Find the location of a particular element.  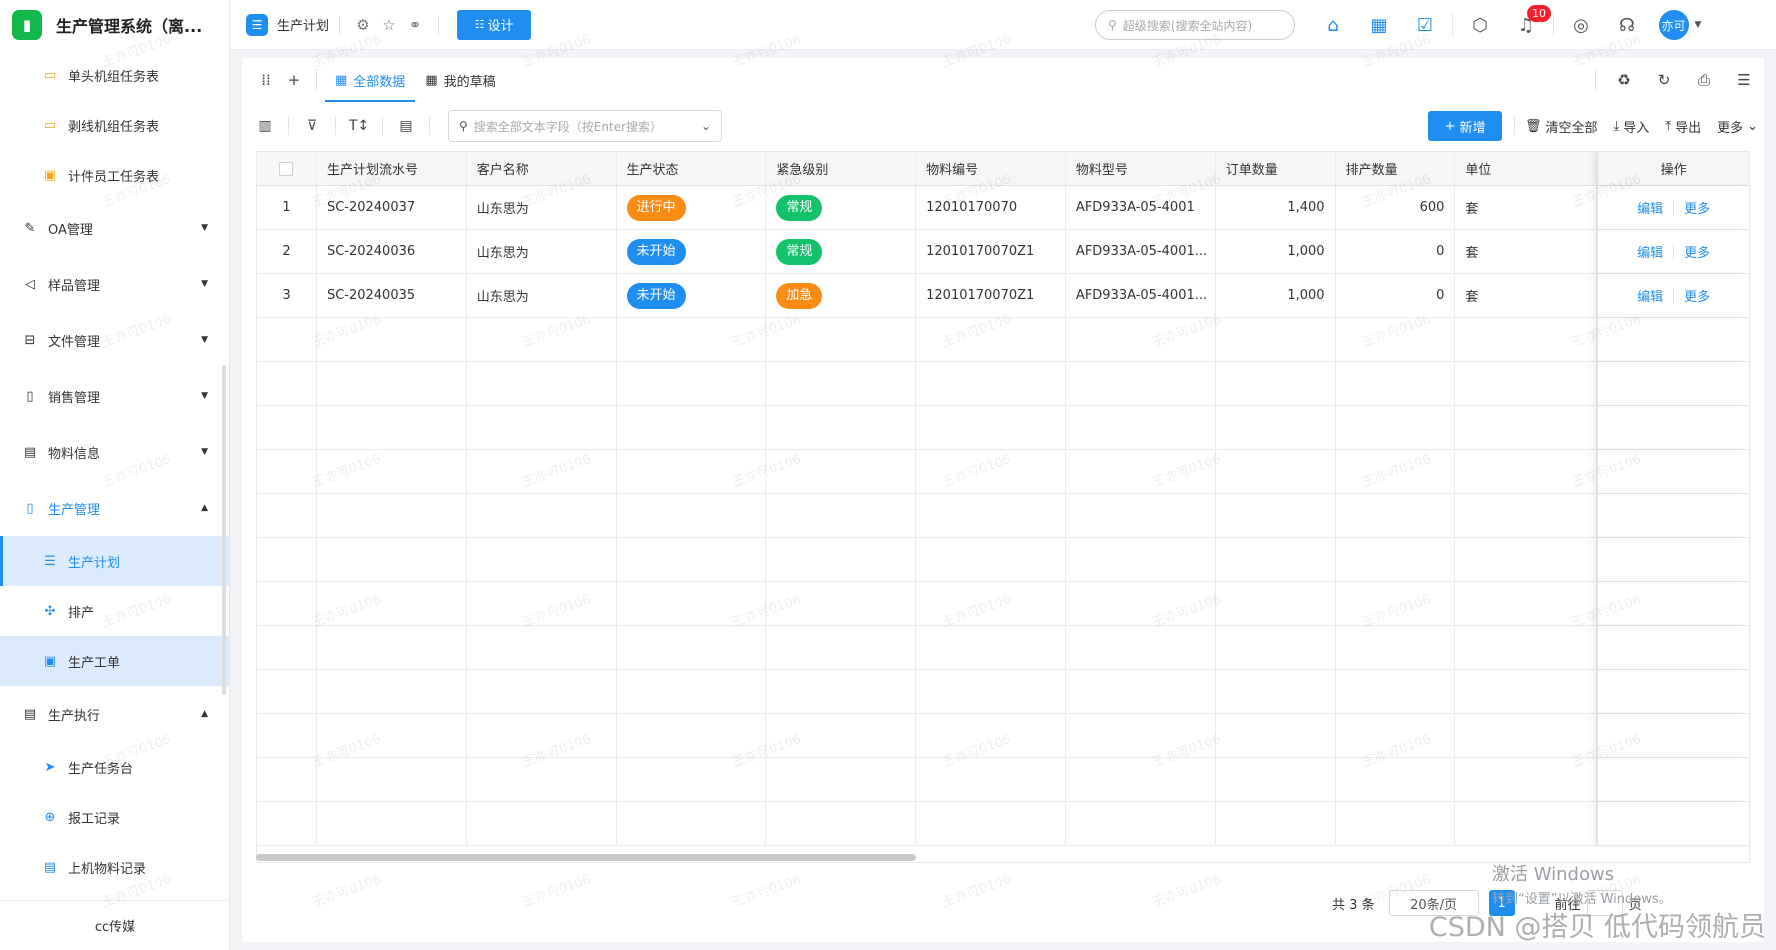

user-menu: 亦可 ▼ is located at coordinates (1680, 25).